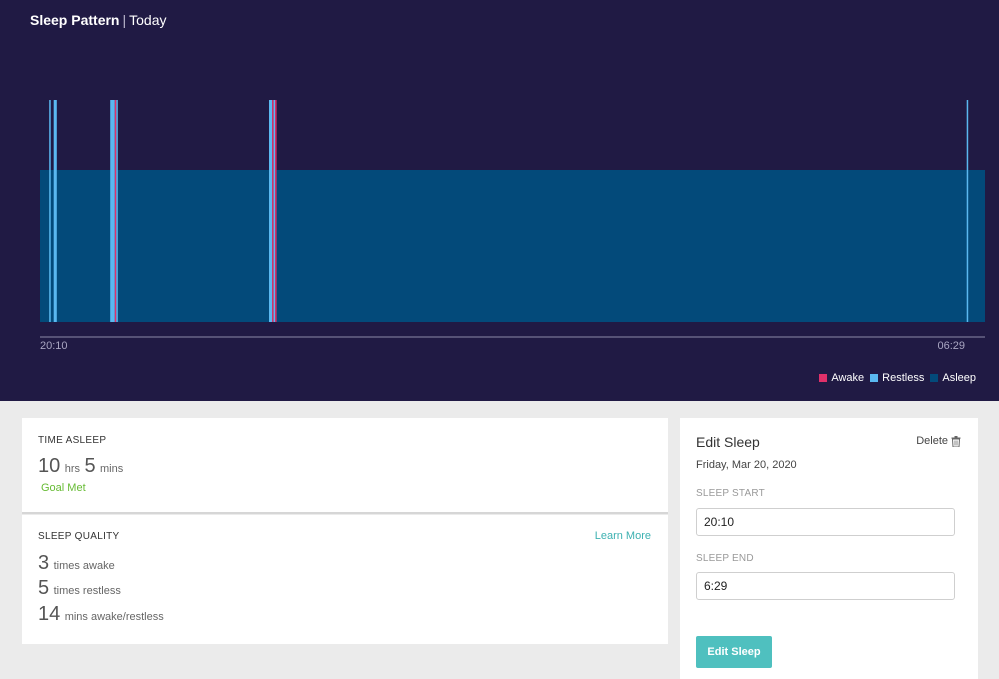 This screenshot has height=679, width=999. I want to click on legend-label-awake: Awake, so click(848, 378).